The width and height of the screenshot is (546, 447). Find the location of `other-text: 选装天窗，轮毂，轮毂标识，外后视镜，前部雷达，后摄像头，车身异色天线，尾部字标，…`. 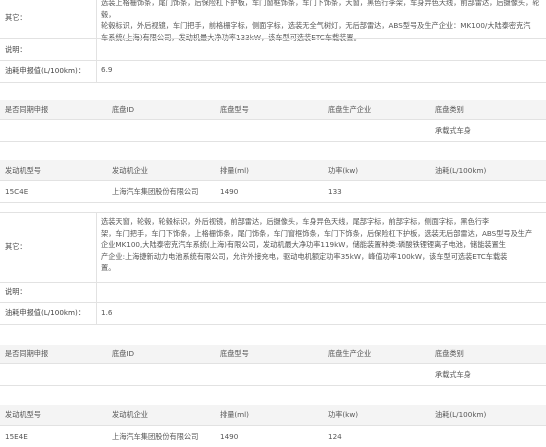

other-text: 选装天窗，轮毂，轮毂标识，外后视镜，前部雷达，后摄像头，车身异色天线，尾部字标，… is located at coordinates (317, 244).